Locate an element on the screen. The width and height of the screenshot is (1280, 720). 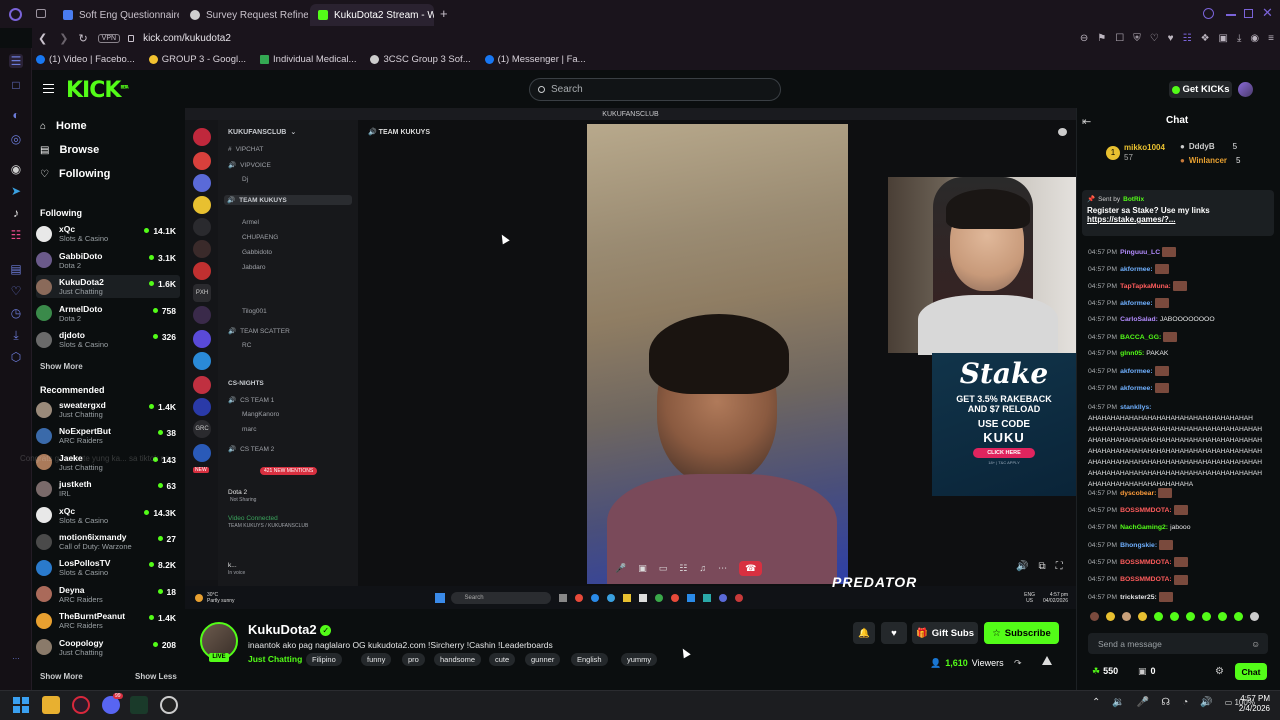
mic-icon: 🎤 is located at coordinates (620, 568).